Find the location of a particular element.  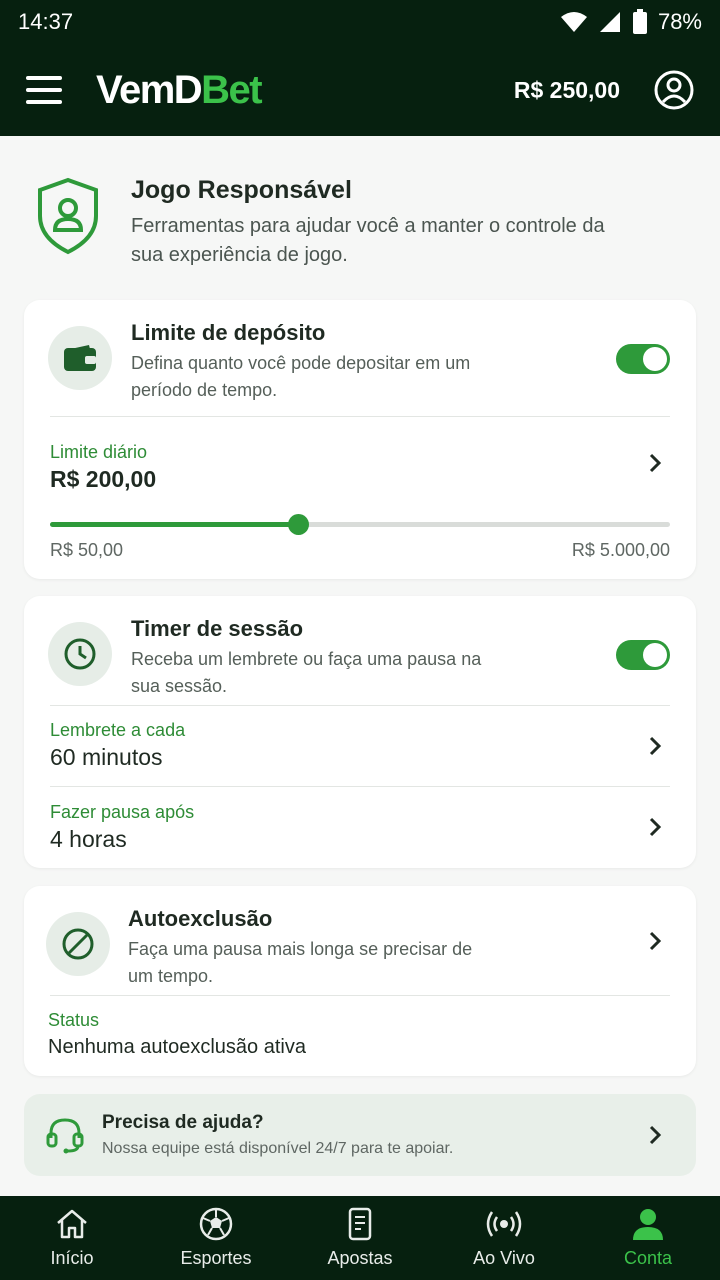

nav-label: Início is located at coordinates (72, 1258).